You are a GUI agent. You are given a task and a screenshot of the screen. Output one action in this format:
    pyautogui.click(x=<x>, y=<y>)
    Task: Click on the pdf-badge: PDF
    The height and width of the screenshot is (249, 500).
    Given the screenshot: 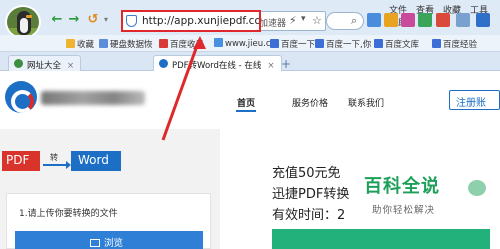 What is the action you would take?
    pyautogui.click(x=21, y=161)
    